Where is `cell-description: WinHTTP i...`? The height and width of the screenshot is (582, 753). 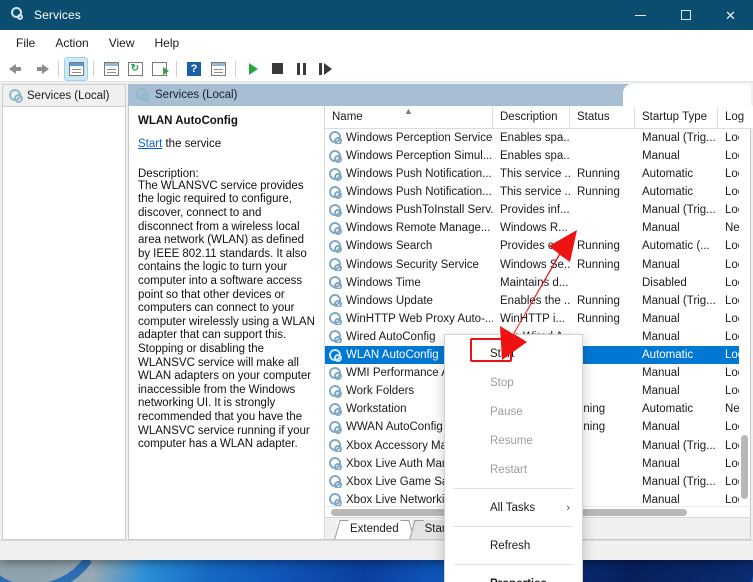 cell-description: WinHTTP i... is located at coordinates (532, 318).